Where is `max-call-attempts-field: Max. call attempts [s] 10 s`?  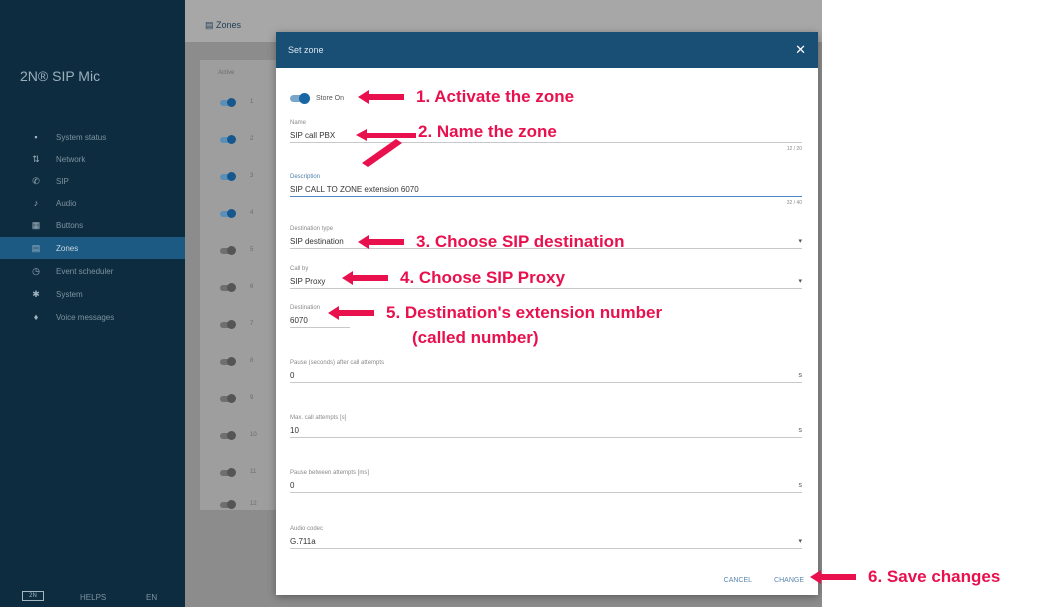 max-call-attempts-field: Max. call attempts [s] 10 s is located at coordinates (546, 426).